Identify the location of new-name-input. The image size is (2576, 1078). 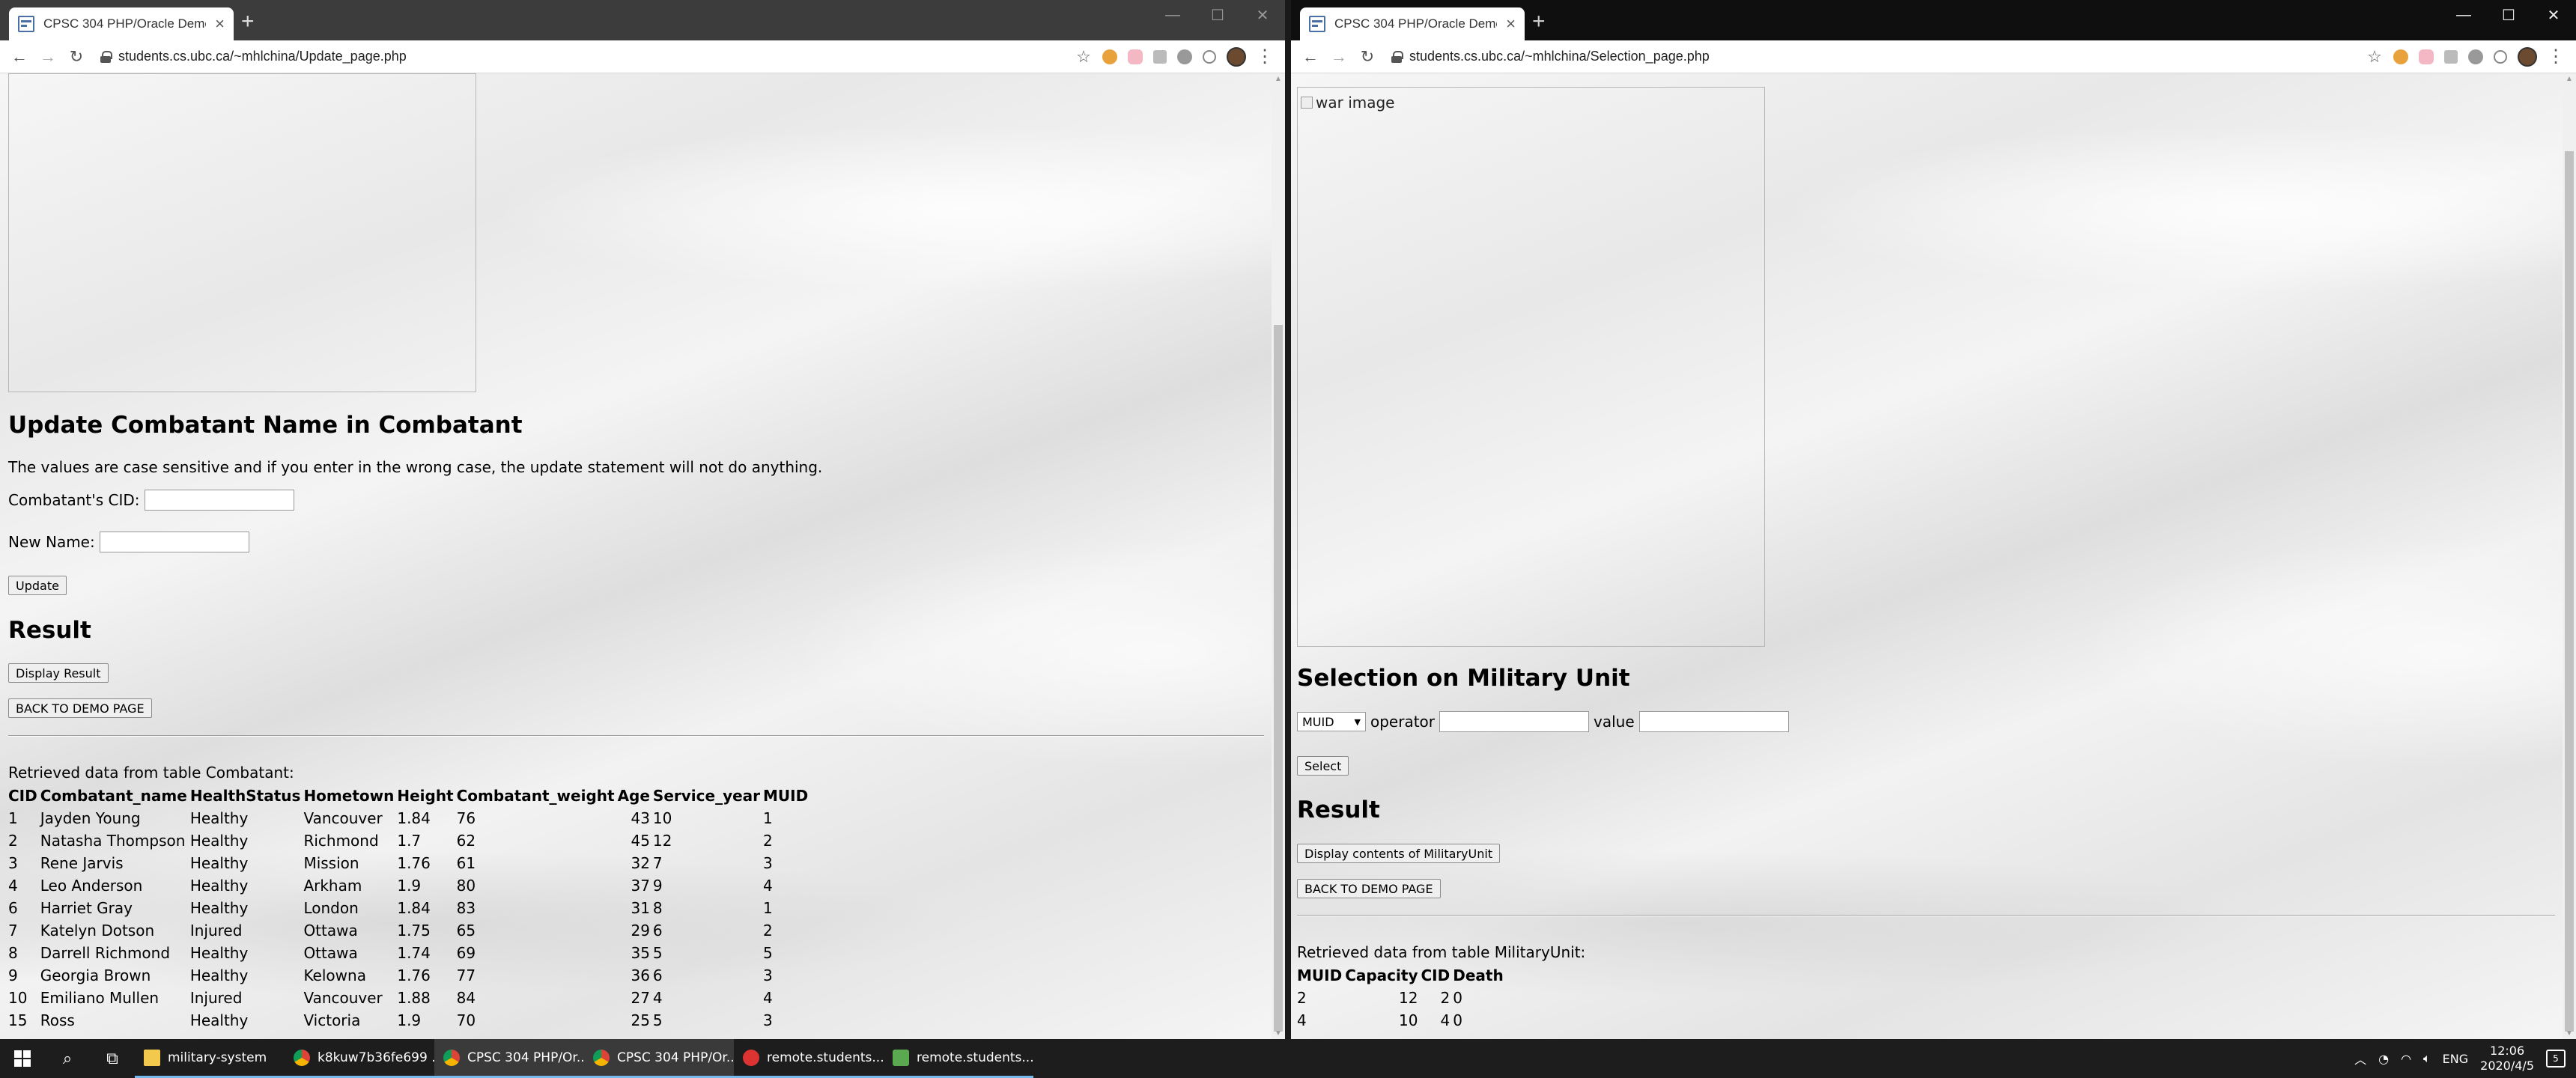
(174, 542).